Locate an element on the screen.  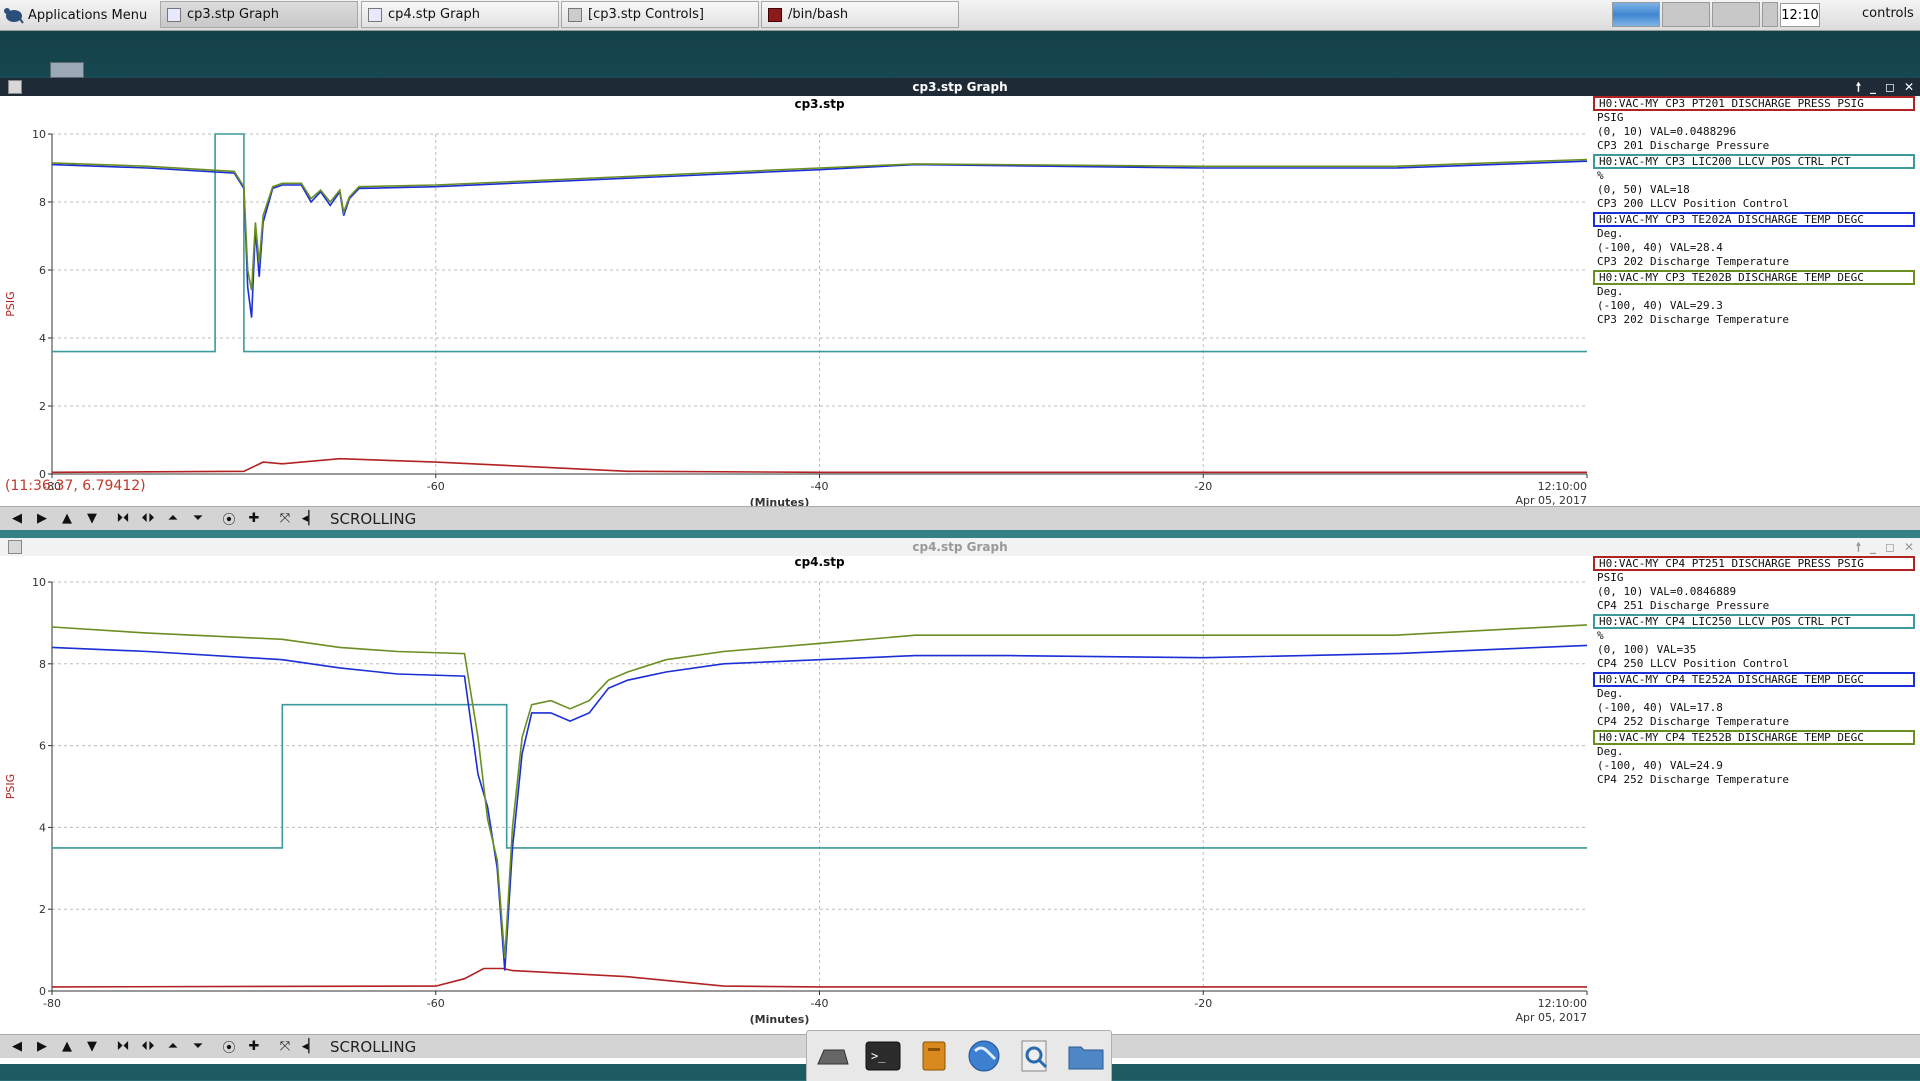
legend-range: (-100, 40) VAL=29.3 is located at coordinates (1660, 305).